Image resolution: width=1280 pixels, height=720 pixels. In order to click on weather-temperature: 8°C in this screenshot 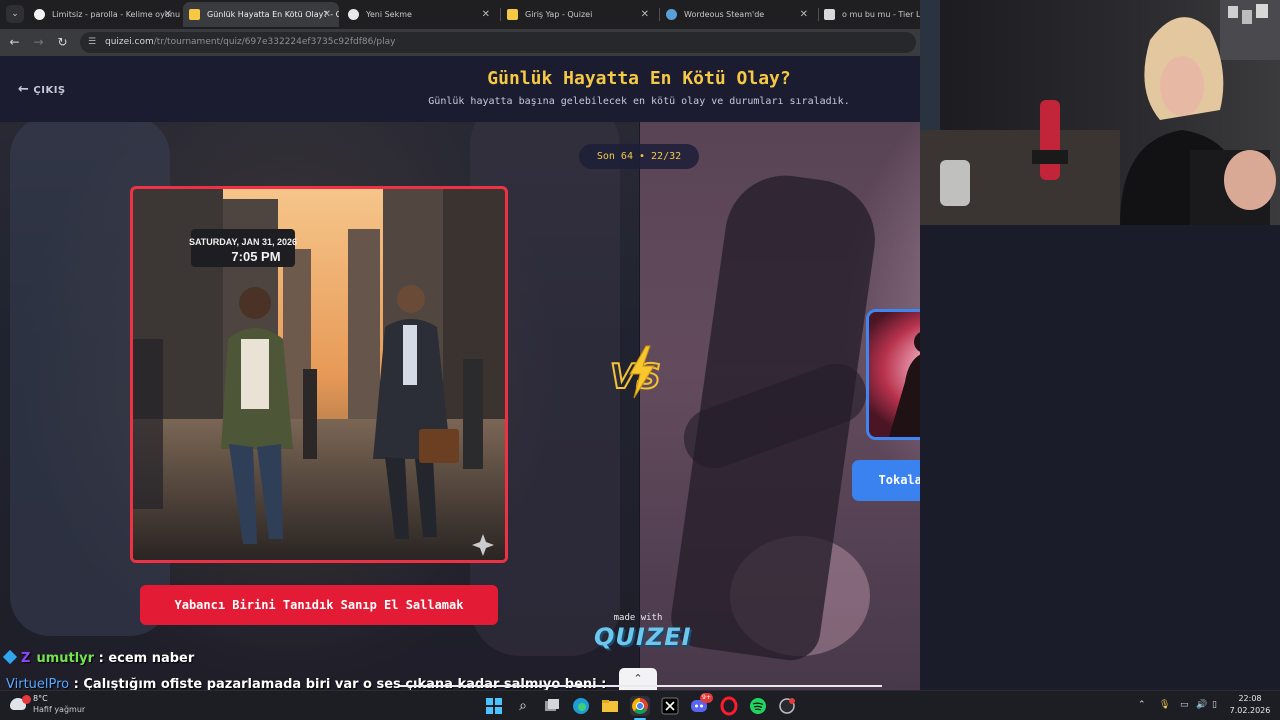, I will do `click(40, 698)`.